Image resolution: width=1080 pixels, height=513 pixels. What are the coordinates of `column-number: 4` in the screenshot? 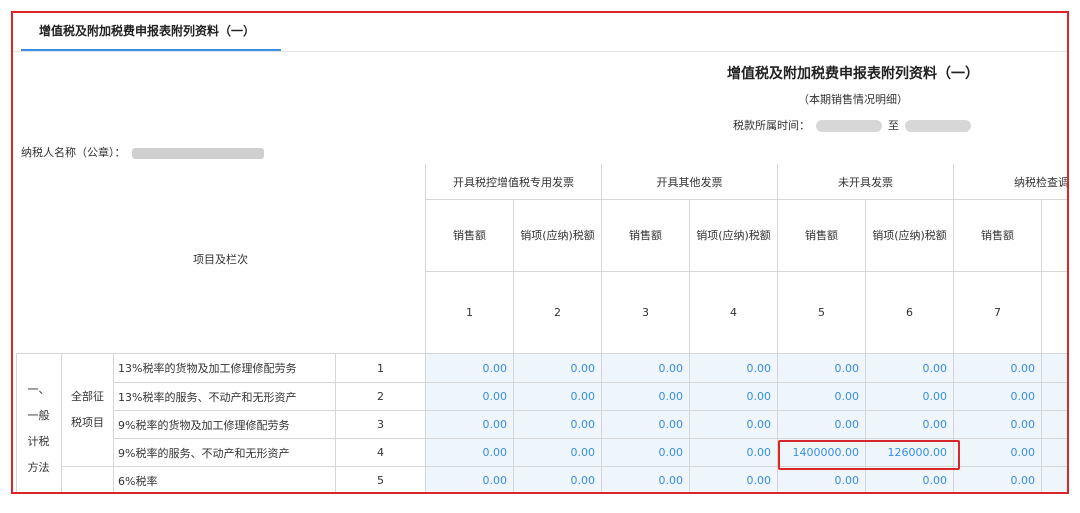 It's located at (734, 313).